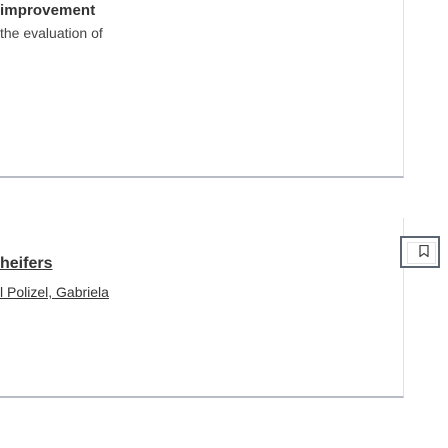 The image size is (448, 448). What do you see at coordinates (51, 33) in the screenshot?
I see `result-snippet: the evaluation of` at bounding box center [51, 33].